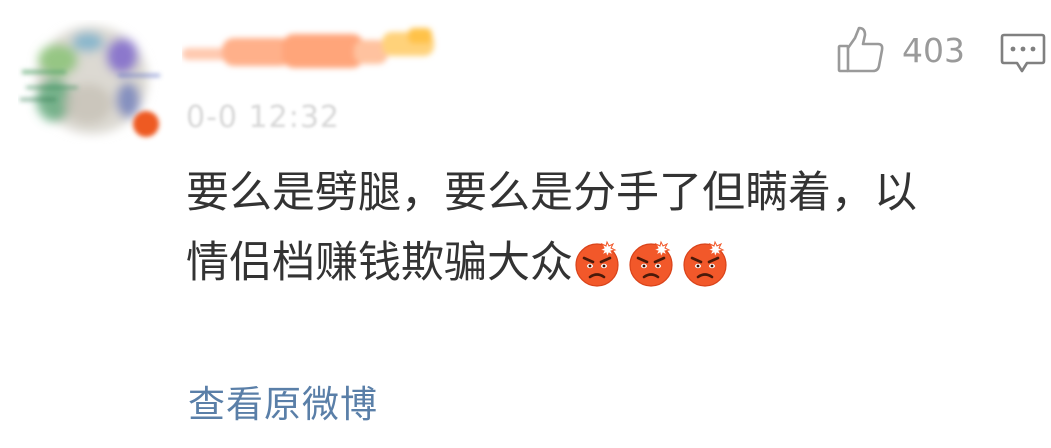  I want to click on emoji-group, so click(651, 263).